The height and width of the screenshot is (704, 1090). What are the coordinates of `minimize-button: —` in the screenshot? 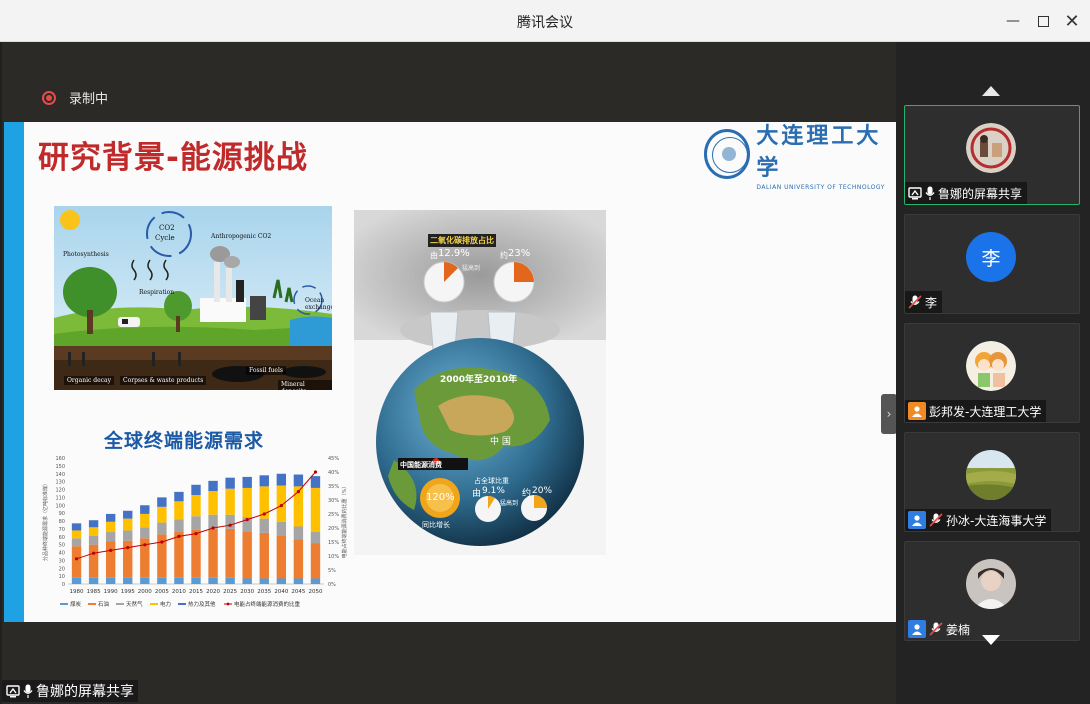 It's located at (1013, 21).